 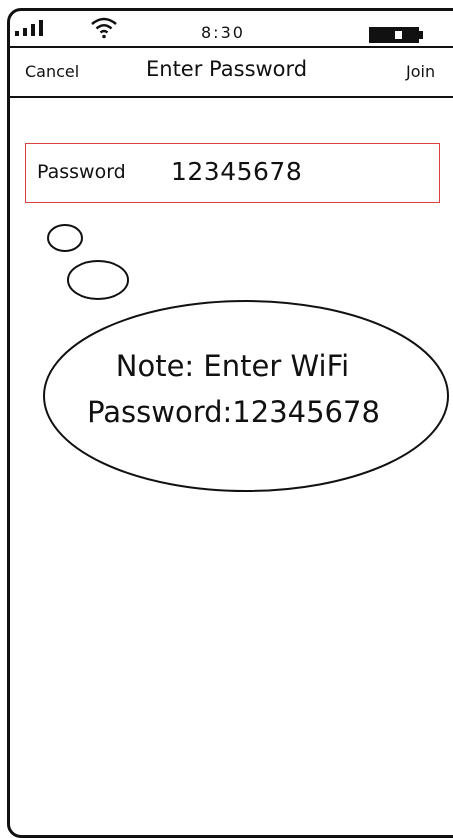 I want to click on password-field-value: 12345678, so click(x=236, y=172).